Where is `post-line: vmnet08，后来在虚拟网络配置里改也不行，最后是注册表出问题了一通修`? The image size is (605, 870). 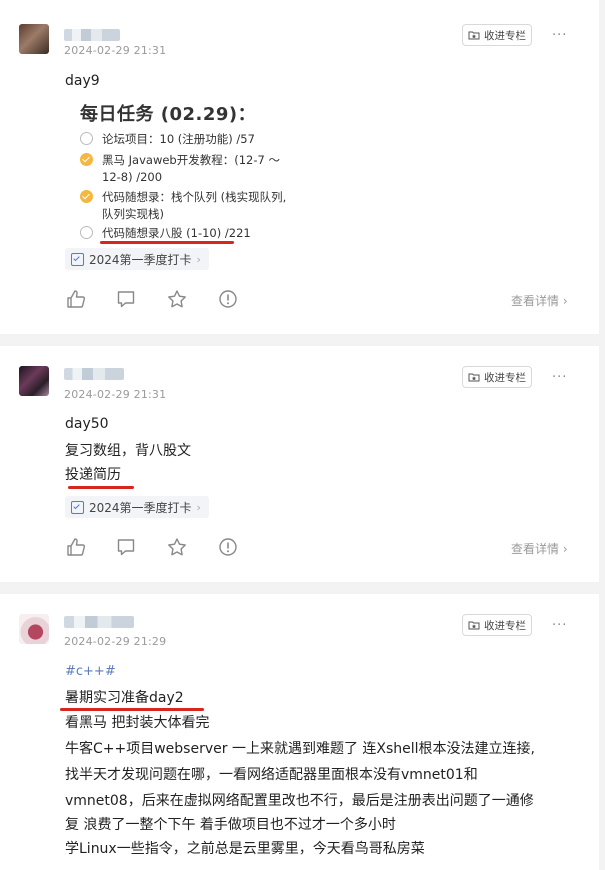
post-line: vmnet08，后来在虚拟网络配置里改也不行，最后是注册表出问题了一通修 is located at coordinates (299, 801).